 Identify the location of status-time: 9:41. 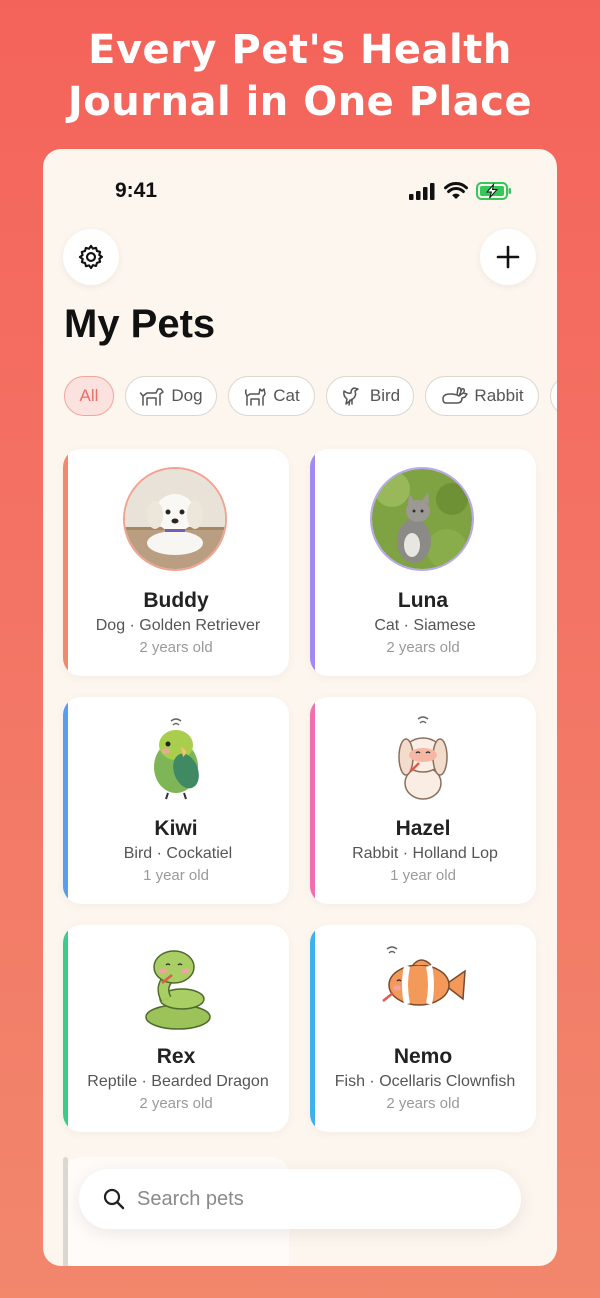
(136, 190).